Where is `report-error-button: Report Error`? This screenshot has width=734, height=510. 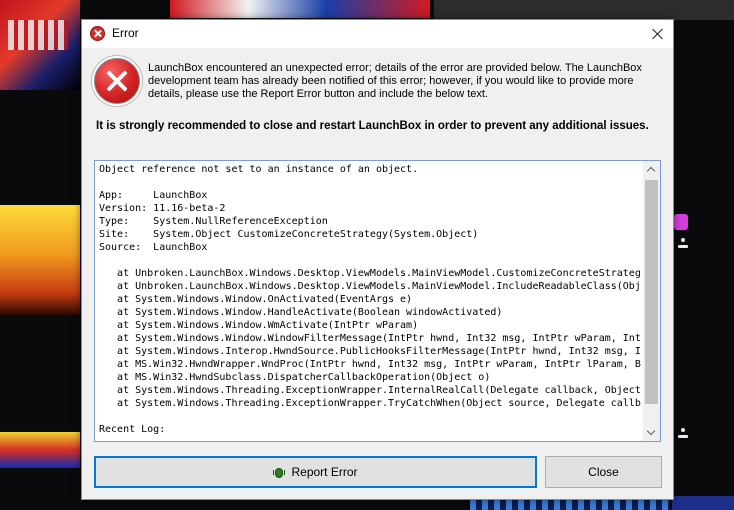
report-error-button: Report Error is located at coordinates (315, 472).